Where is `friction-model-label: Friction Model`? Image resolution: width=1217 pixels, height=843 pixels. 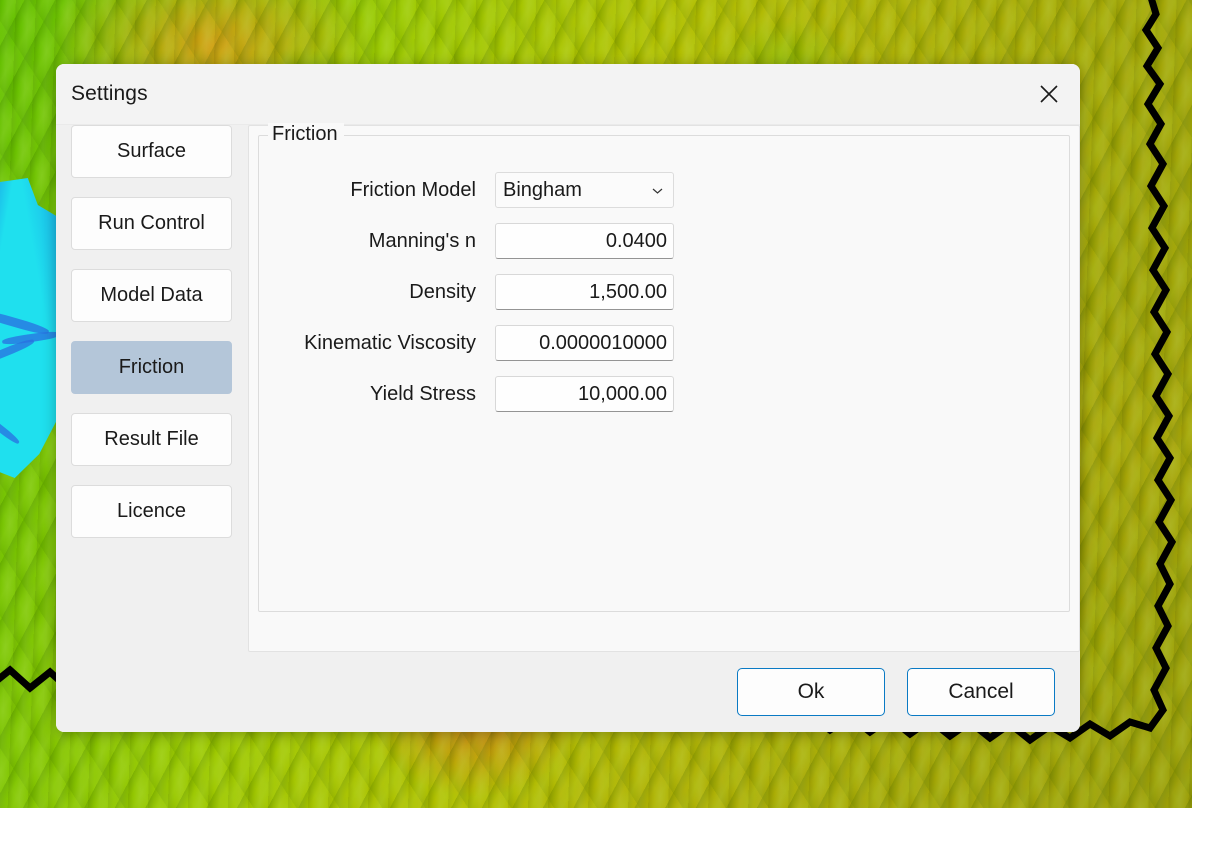 friction-model-label: Friction Model is located at coordinates (413, 189).